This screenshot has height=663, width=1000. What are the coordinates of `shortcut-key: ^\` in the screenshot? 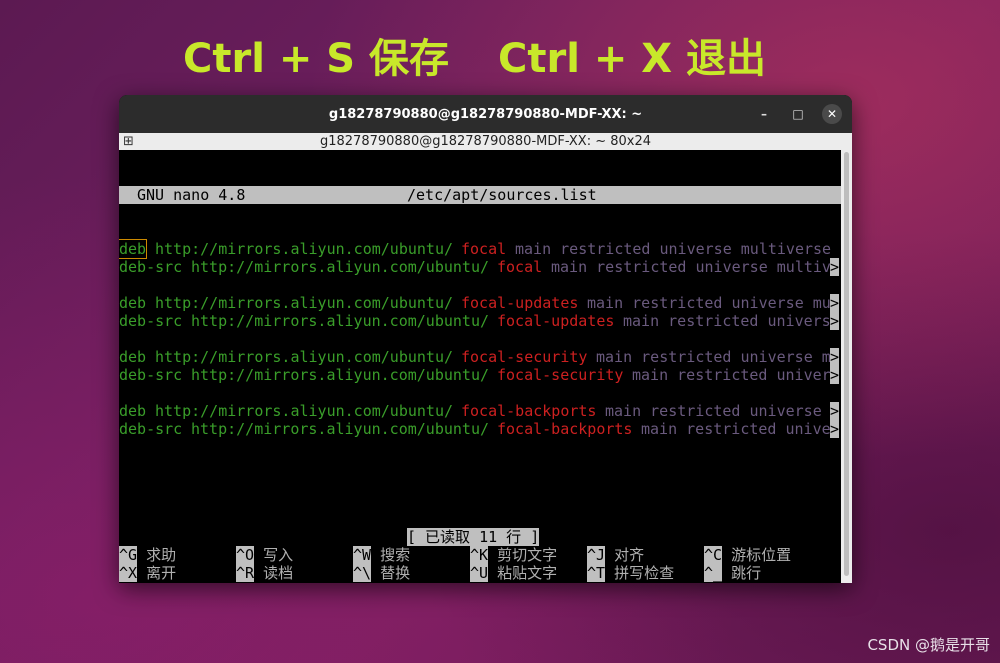 It's located at (362, 573).